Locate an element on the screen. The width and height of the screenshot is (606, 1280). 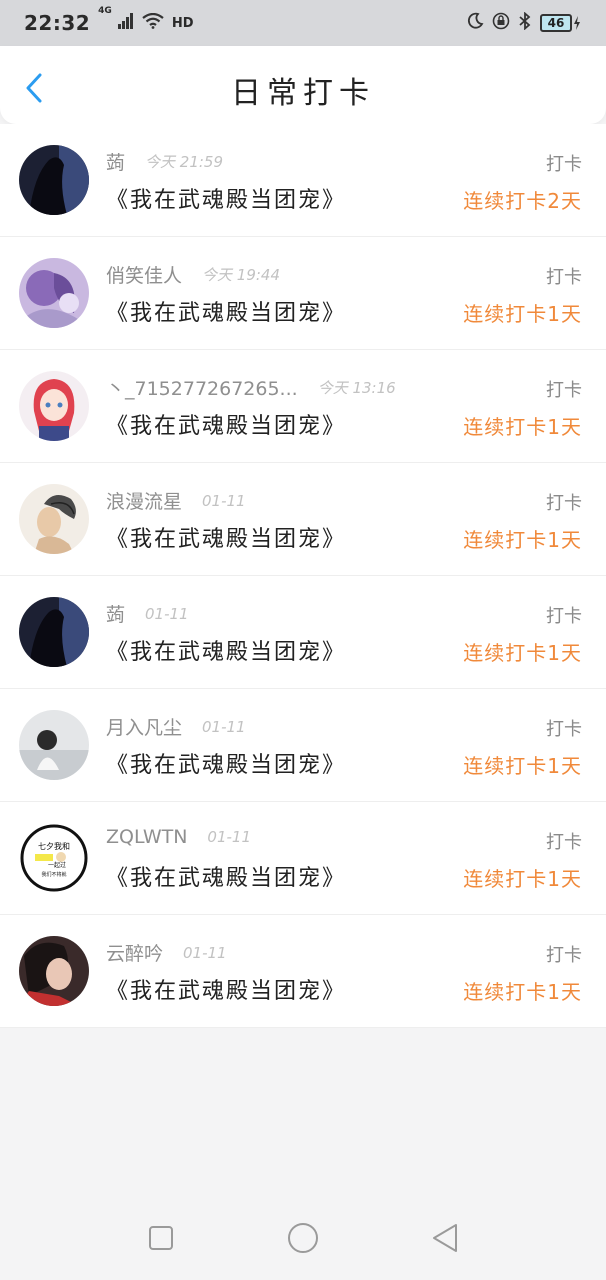
row-time: 今天 19:44 is located at coordinates (241, 275).